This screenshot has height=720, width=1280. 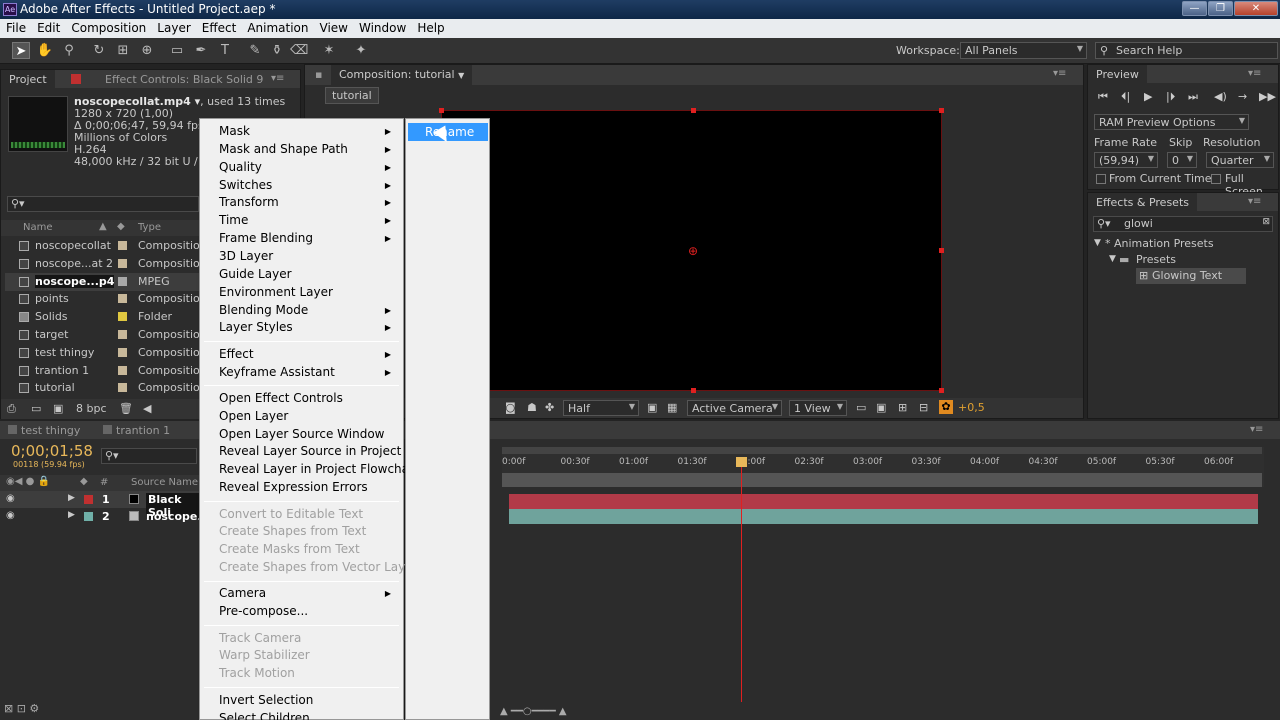 What do you see at coordinates (309, 149) in the screenshot?
I see `menu-item-mask-and-shape-path: Mask and Shape Path ▶` at bounding box center [309, 149].